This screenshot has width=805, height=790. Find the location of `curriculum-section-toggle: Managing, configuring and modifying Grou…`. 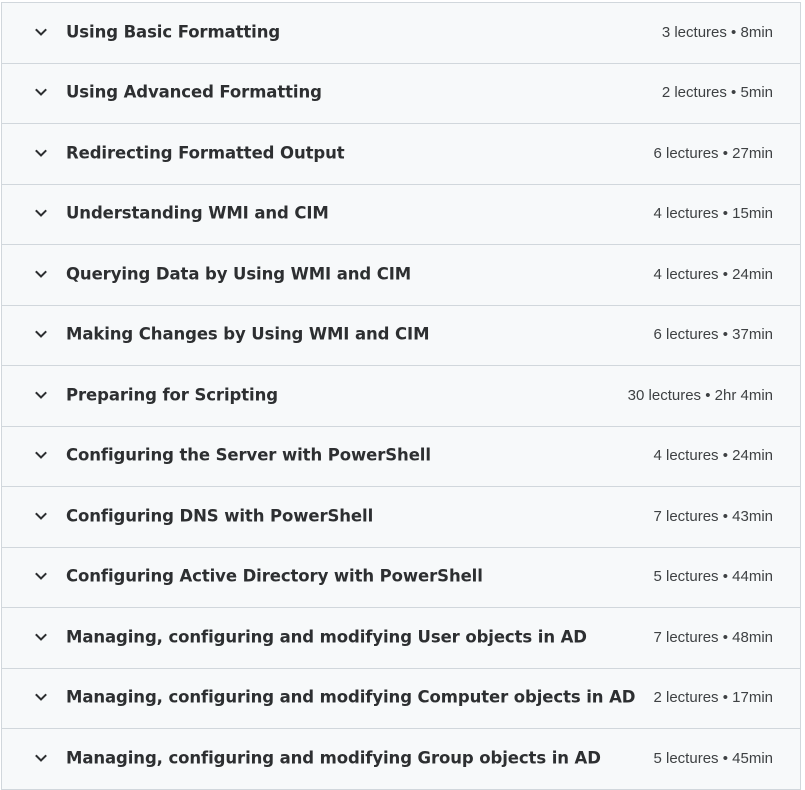

curriculum-section-toggle: Managing, configuring and modifying Grou… is located at coordinates (401, 759).